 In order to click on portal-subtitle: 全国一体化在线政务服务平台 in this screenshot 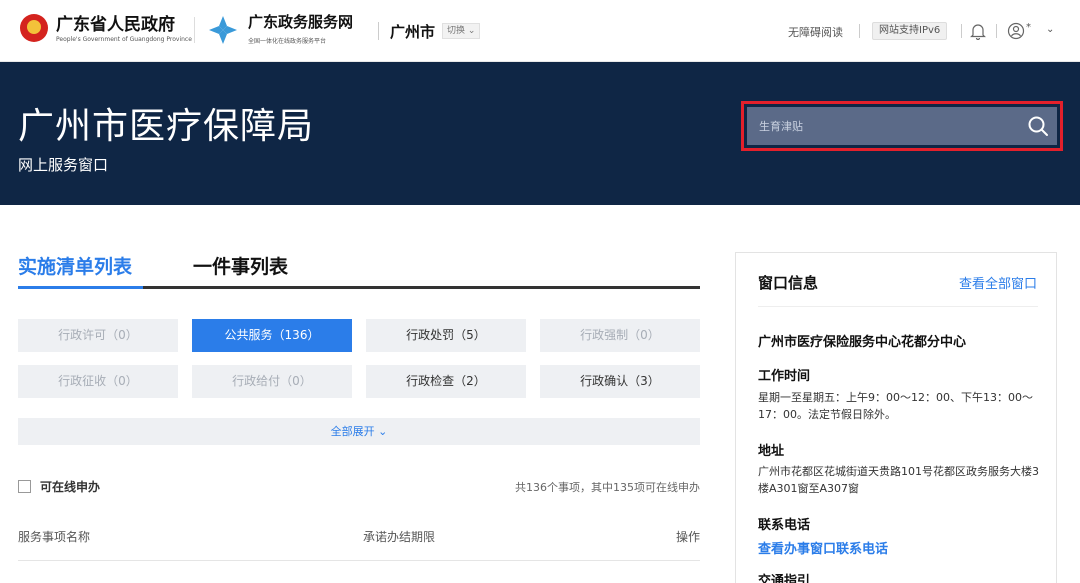, I will do `click(287, 41)`.